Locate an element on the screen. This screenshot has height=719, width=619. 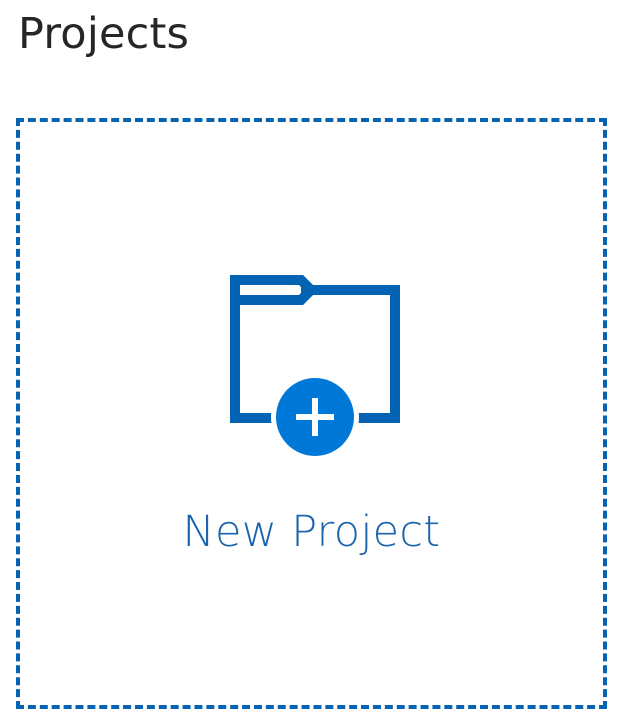
folder-add-icon is located at coordinates (315, 367).